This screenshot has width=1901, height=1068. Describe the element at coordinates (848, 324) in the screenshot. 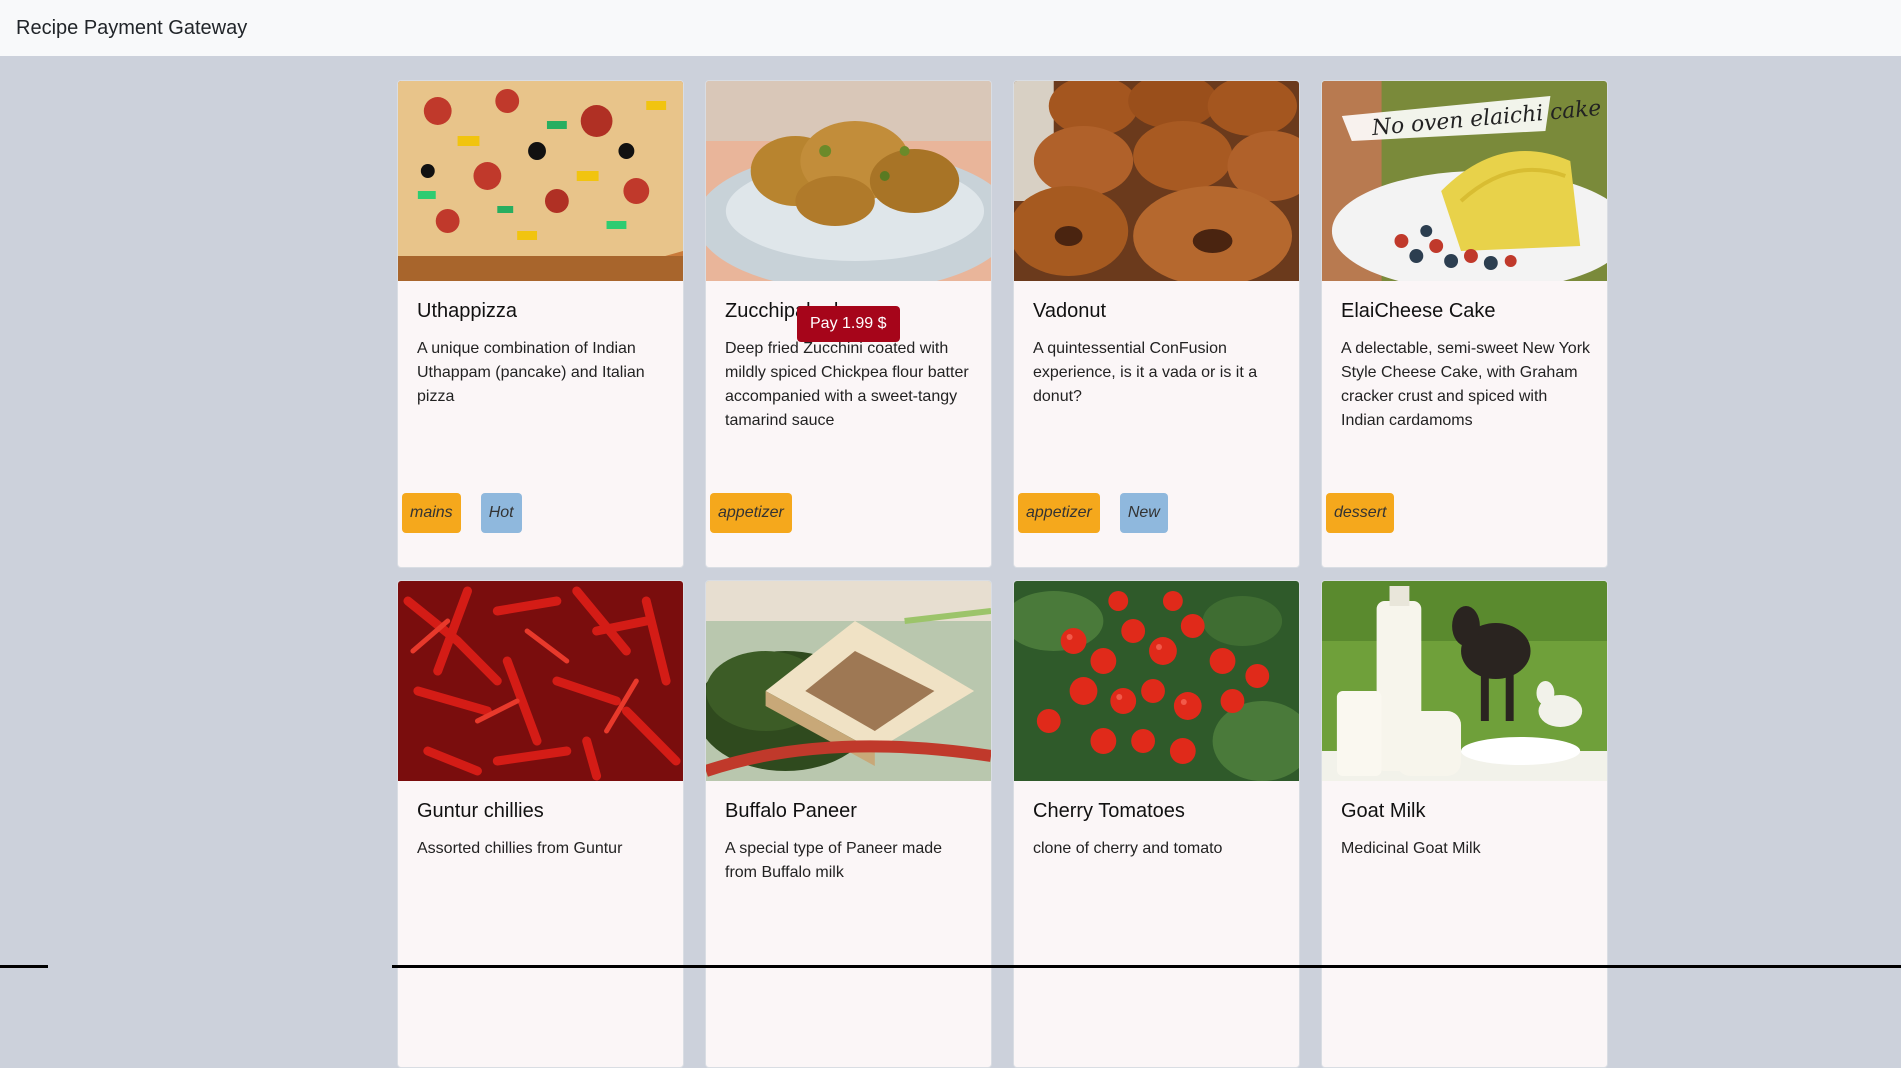

I see `pay-button: Pay 1.99 $` at that location.